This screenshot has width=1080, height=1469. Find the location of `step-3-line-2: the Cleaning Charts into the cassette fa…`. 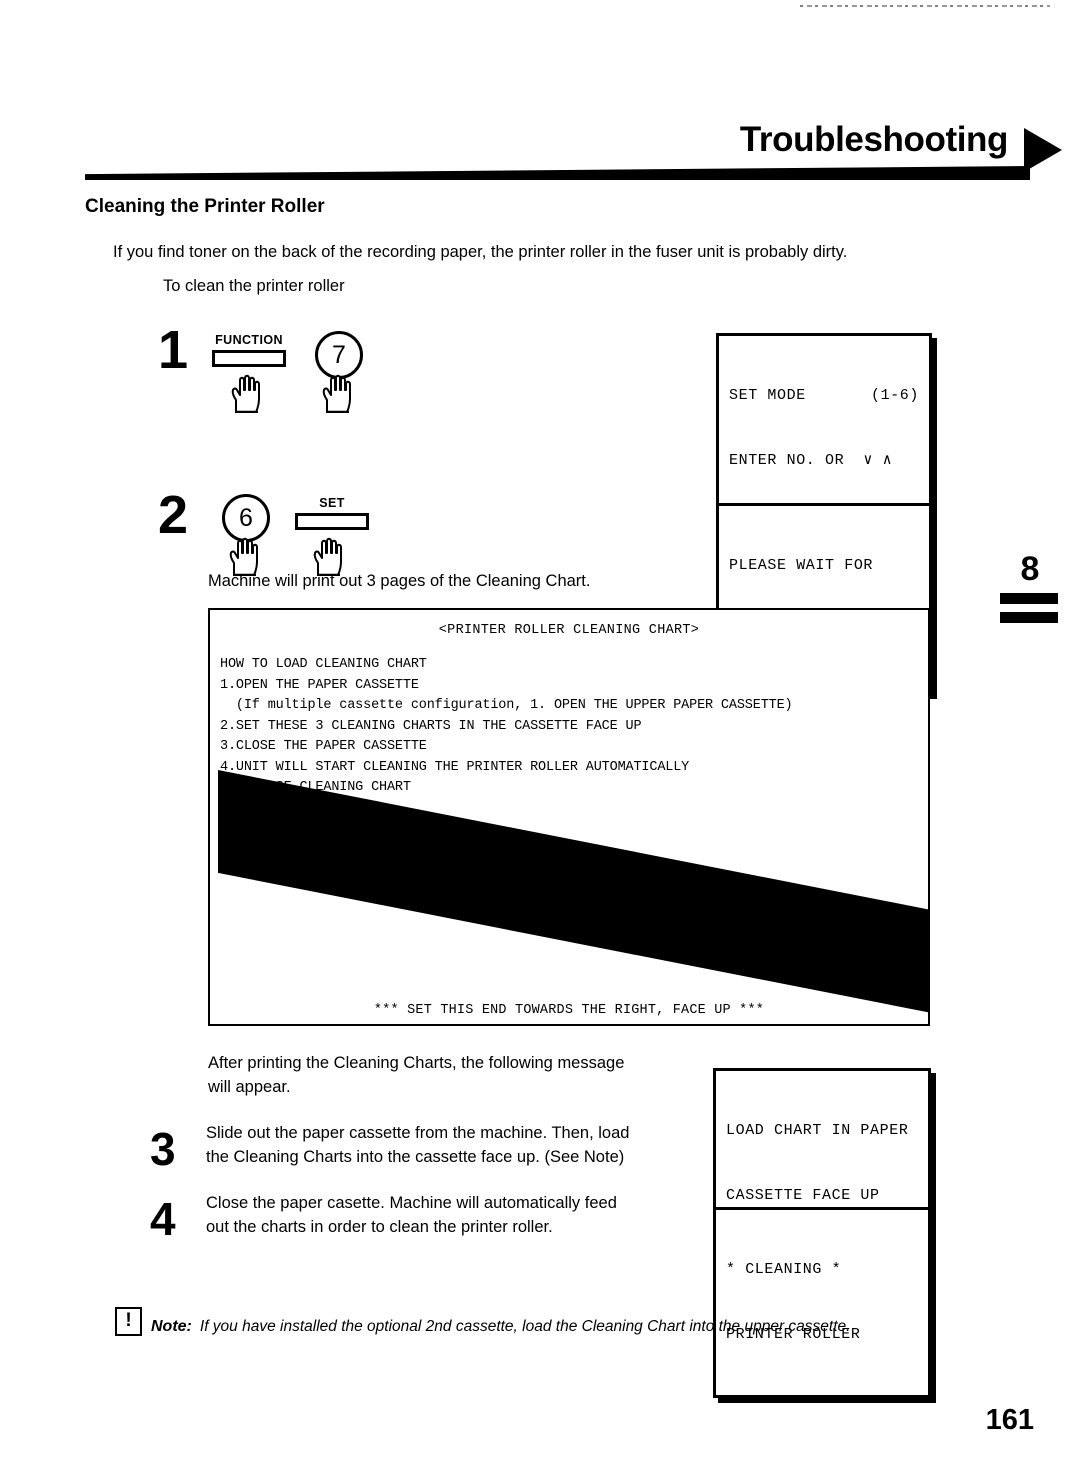

step-3-line-2: the Cleaning Charts into the cassette fa… is located at coordinates (415, 1156).